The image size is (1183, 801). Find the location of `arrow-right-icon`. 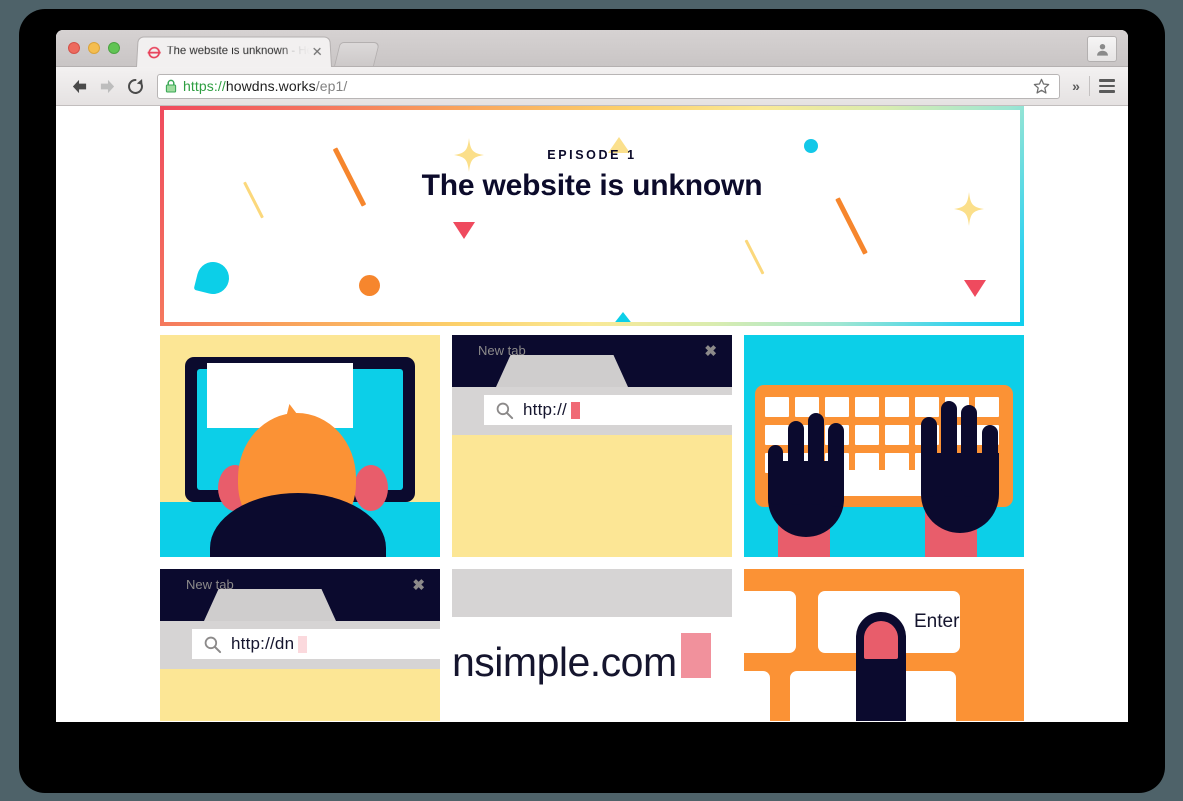

arrow-right-icon is located at coordinates (107, 86).